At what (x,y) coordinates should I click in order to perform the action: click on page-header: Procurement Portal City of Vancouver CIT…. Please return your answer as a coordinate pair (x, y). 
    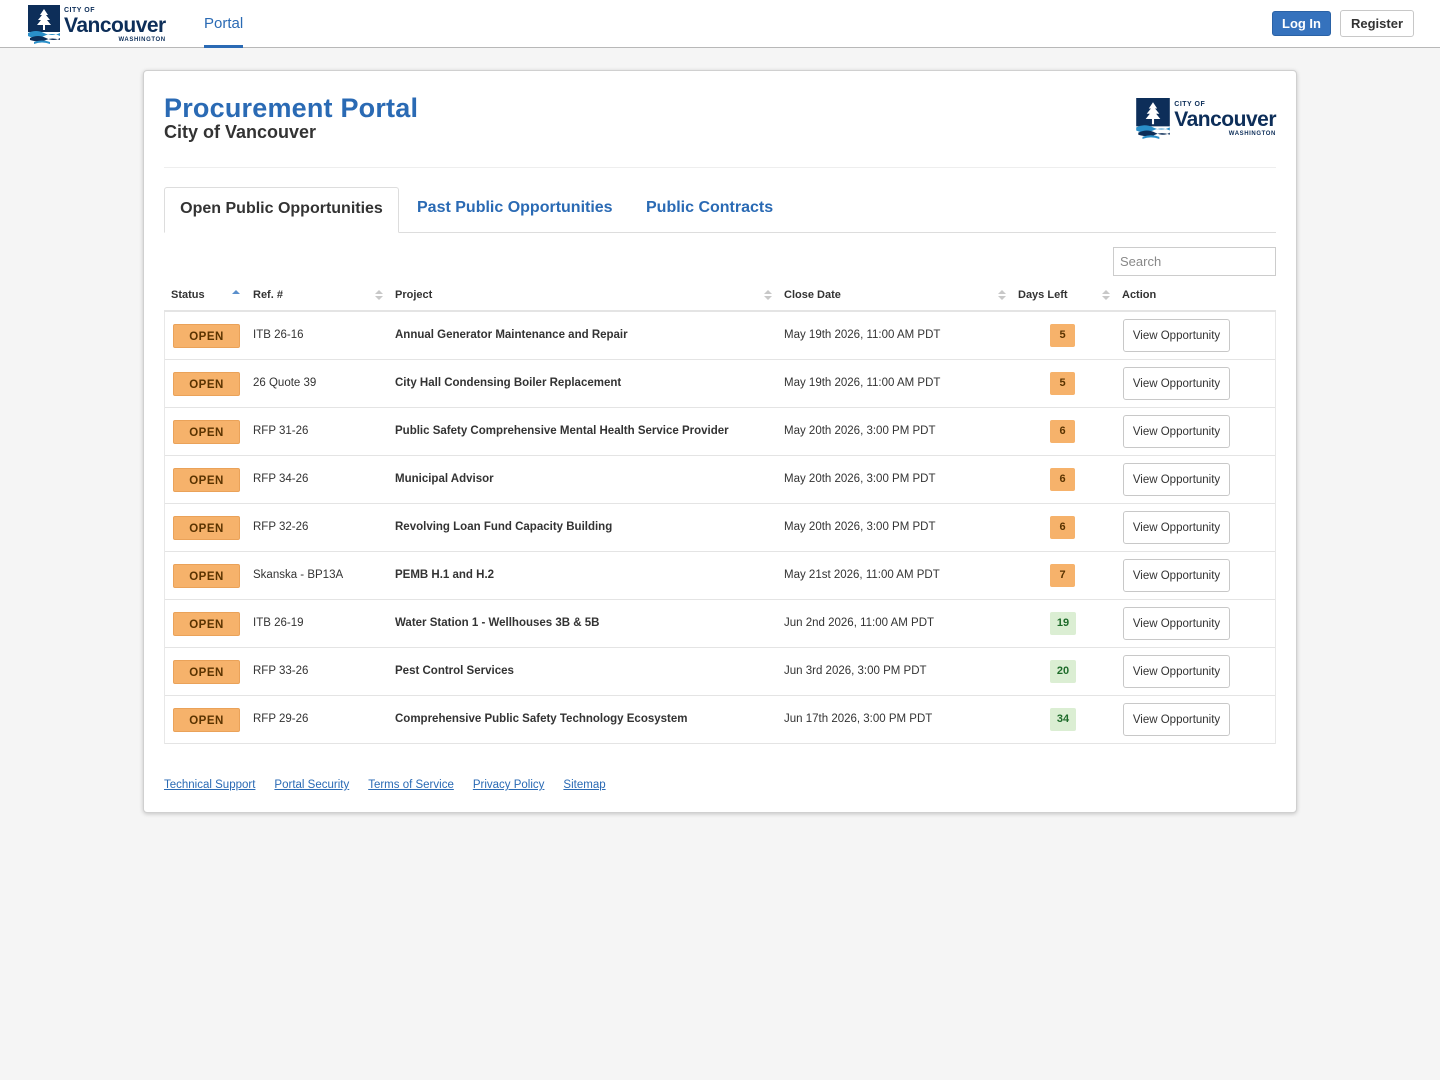
    Looking at the image, I should click on (720, 129).